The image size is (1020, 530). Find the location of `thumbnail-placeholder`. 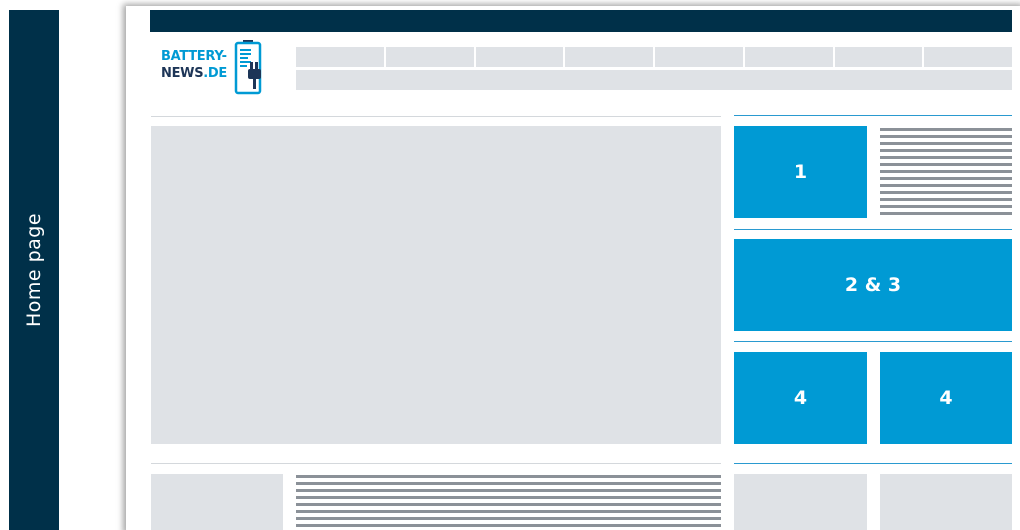

thumbnail-placeholder is located at coordinates (217, 502).